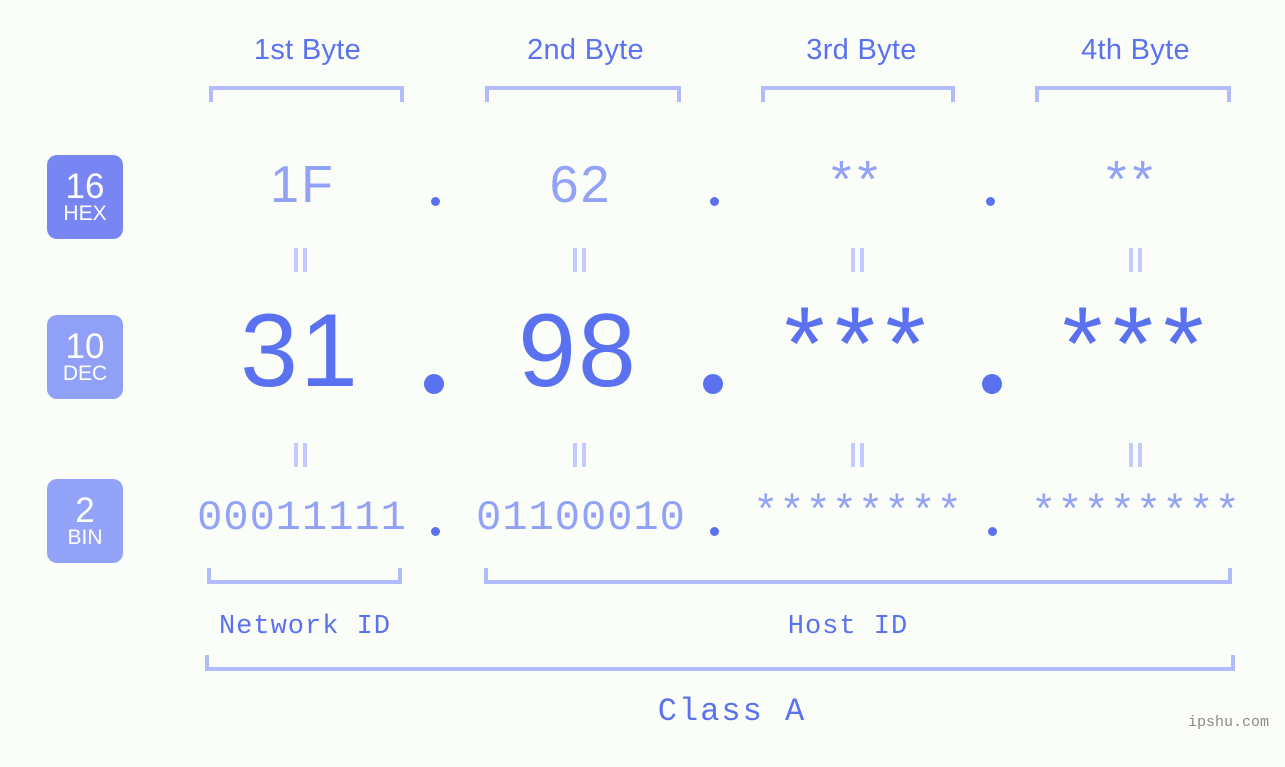 The width and height of the screenshot is (1285, 767). What do you see at coordinates (858, 513) in the screenshot?
I see `bin-byte-3-value: ********` at bounding box center [858, 513].